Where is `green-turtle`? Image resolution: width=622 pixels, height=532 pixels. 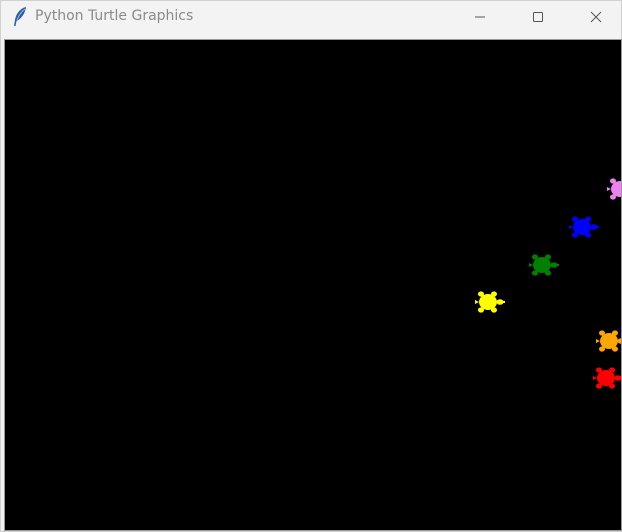 green-turtle is located at coordinates (545, 265).